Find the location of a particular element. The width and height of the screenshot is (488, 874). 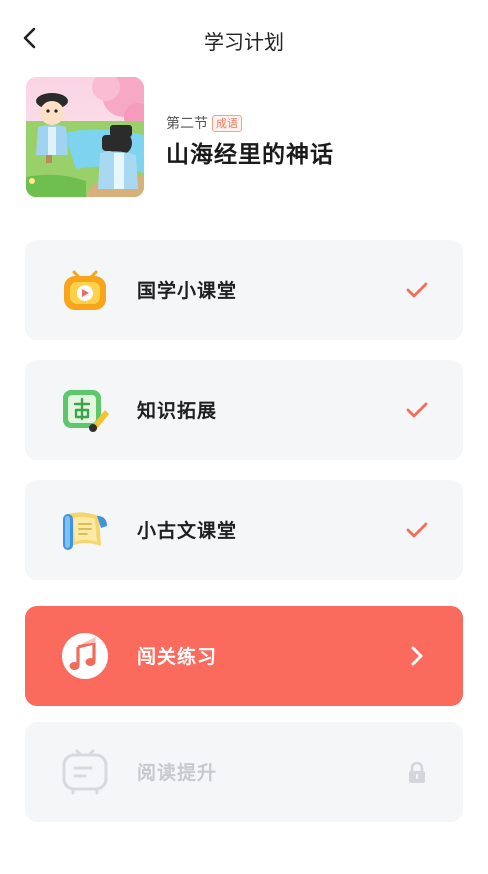

lesson-section: 第二节 is located at coordinates (187, 124).